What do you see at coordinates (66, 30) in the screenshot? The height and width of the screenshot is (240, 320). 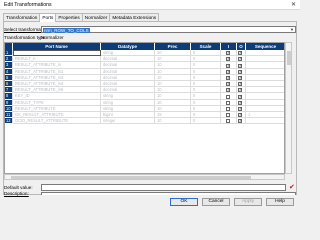 I see `select-transformation-value: nrm_ROW_TO_COLS` at bounding box center [66, 30].